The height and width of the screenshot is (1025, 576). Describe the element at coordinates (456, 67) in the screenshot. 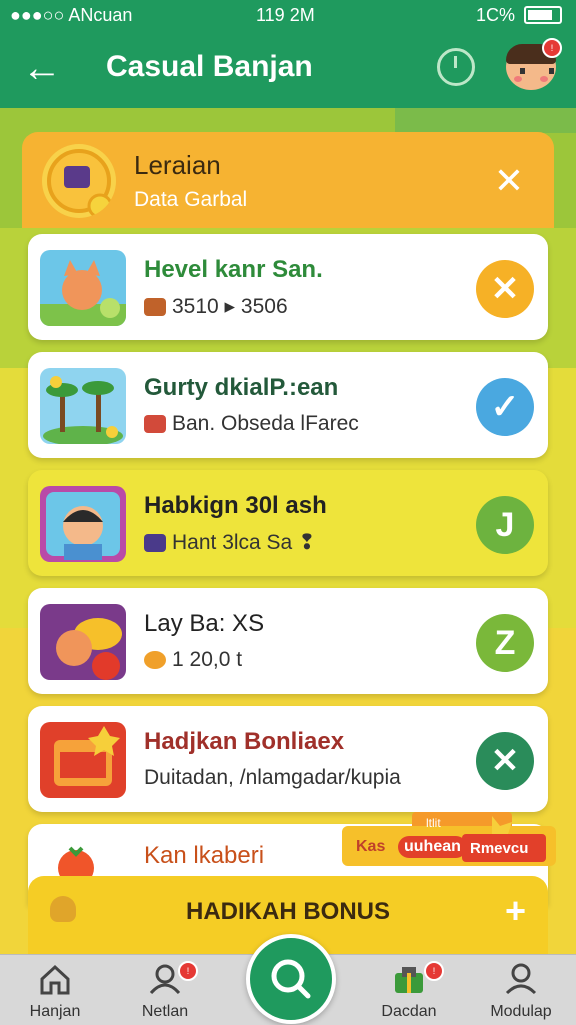

I see `timer-icon` at that location.